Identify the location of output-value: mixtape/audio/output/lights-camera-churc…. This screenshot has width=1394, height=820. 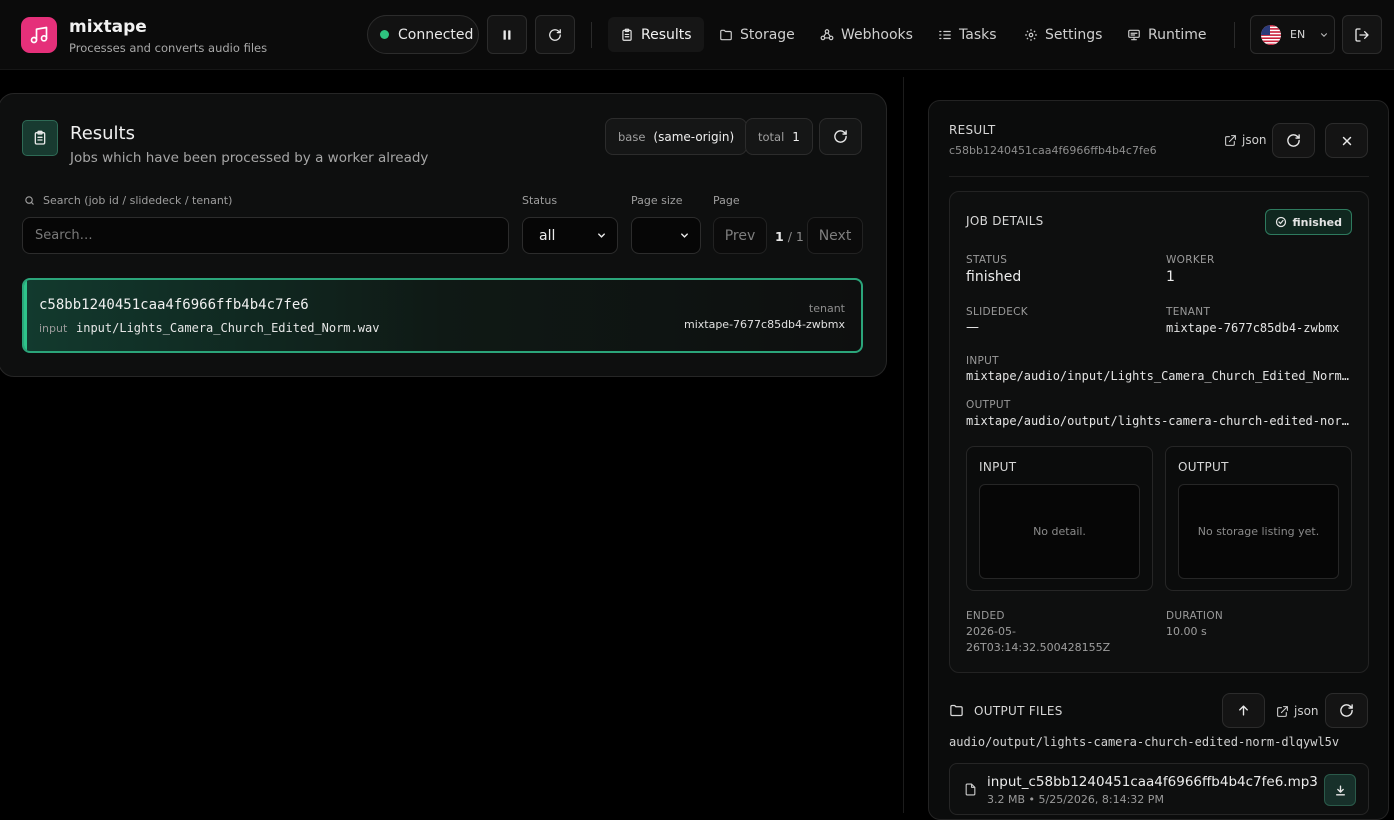
(1158, 421).